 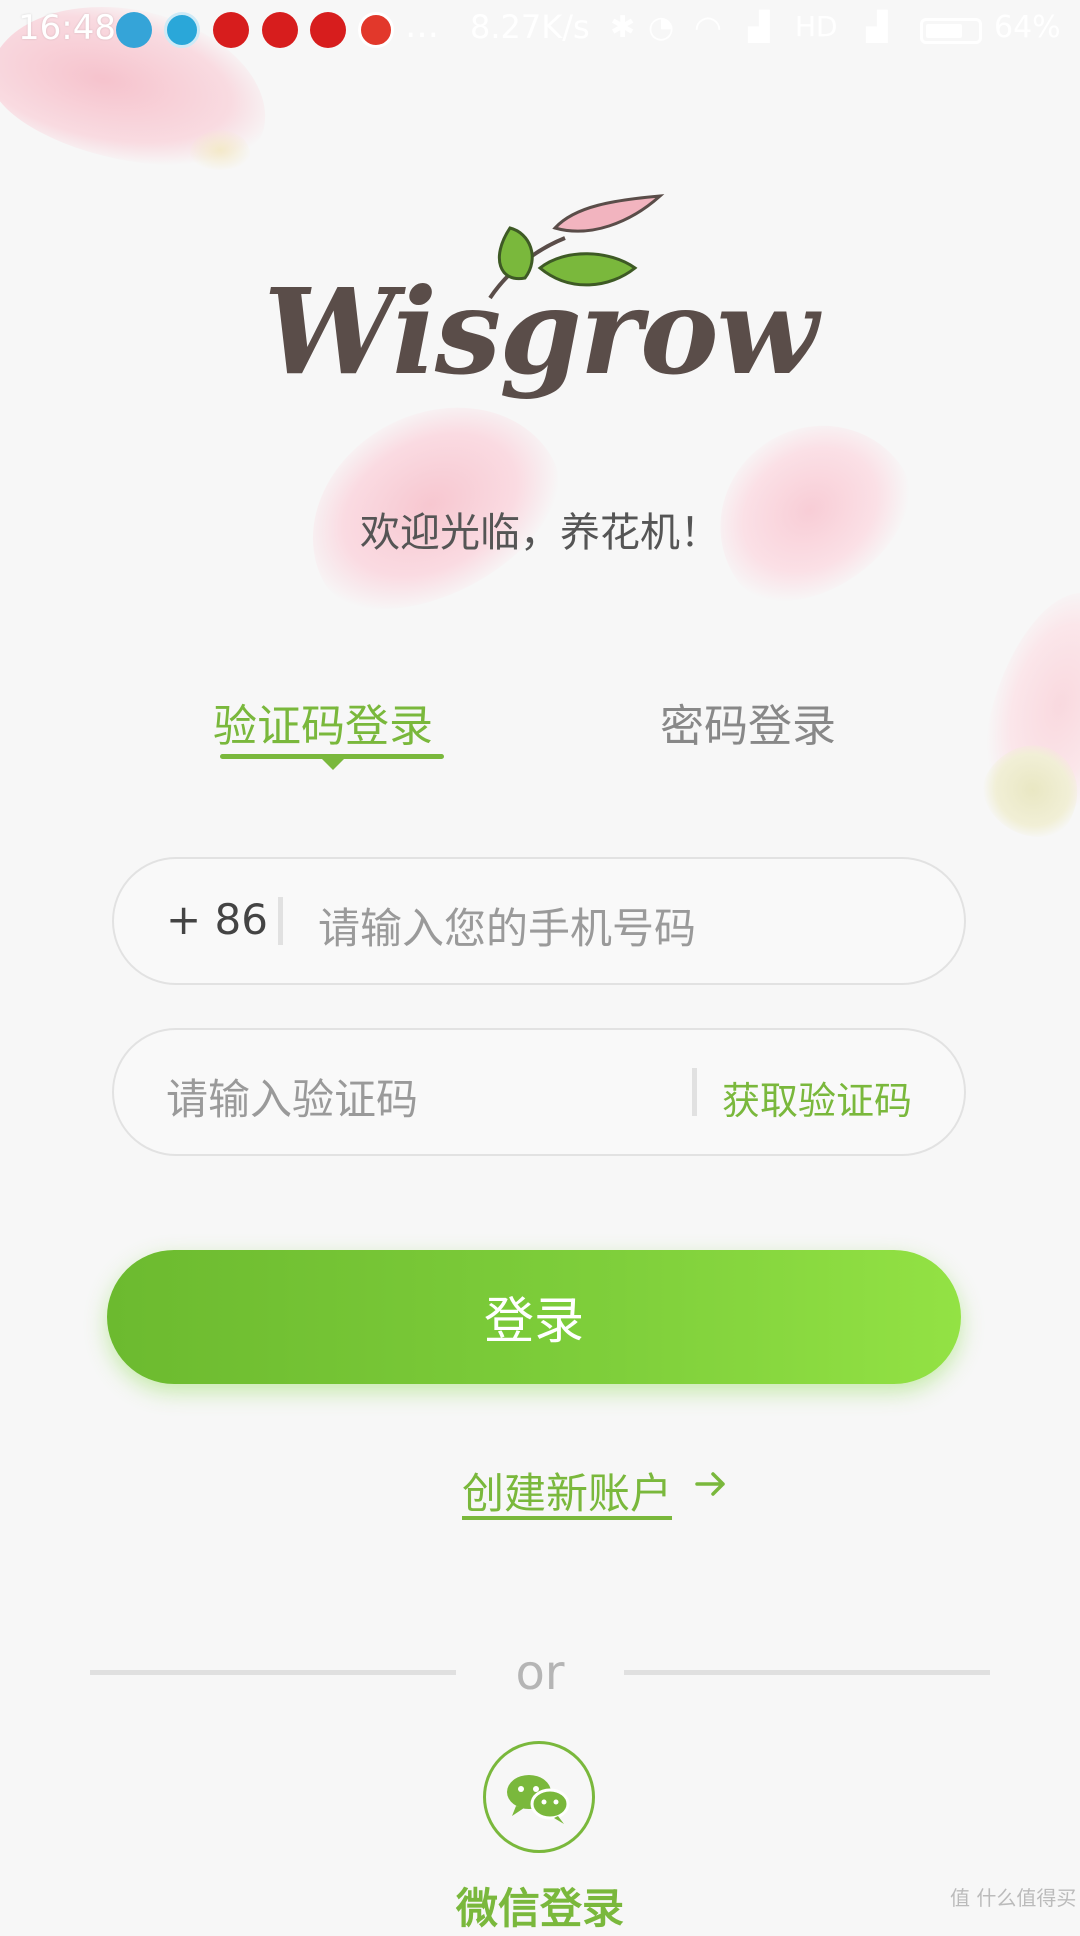 I want to click on battery-icon, so click(x=951, y=31).